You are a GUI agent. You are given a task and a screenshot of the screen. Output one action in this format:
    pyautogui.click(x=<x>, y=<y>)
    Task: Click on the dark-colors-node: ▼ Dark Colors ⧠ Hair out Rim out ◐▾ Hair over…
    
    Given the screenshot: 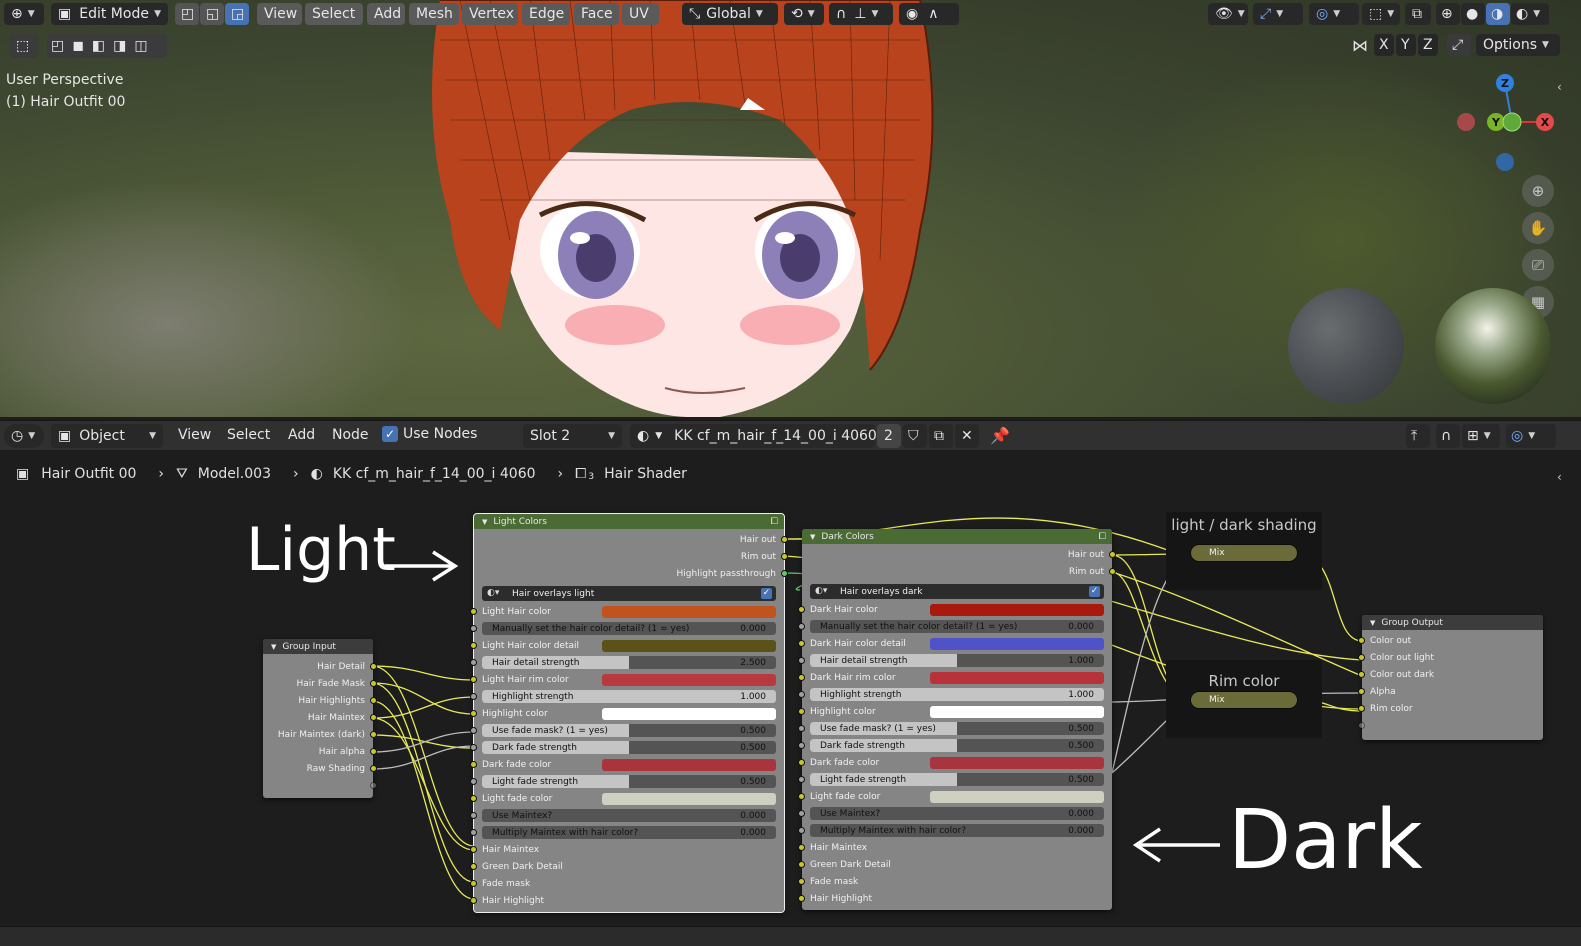 What is the action you would take?
    pyautogui.click(x=957, y=719)
    